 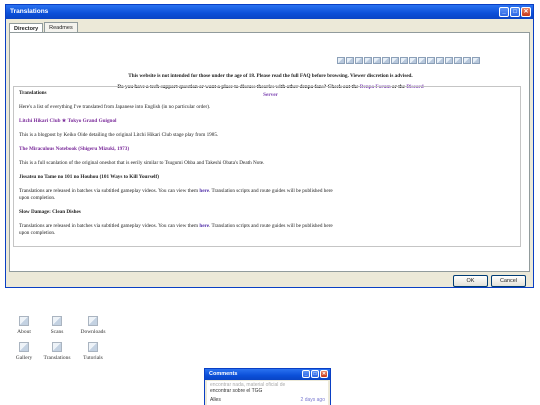 What do you see at coordinates (223, 374) in the screenshot?
I see `comments-title: Comments` at bounding box center [223, 374].